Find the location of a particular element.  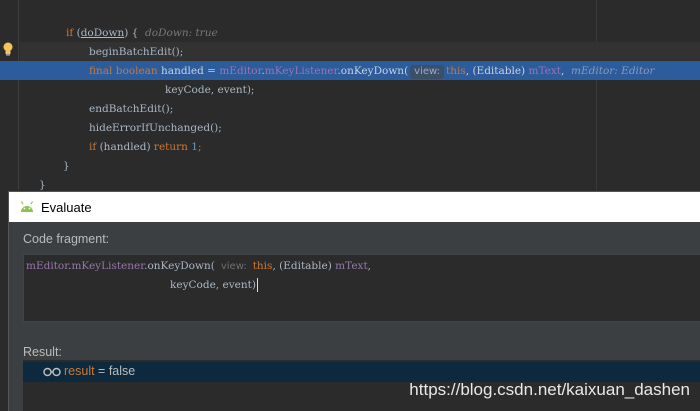

code-text: endBatchEdit(); is located at coordinates (131, 109).